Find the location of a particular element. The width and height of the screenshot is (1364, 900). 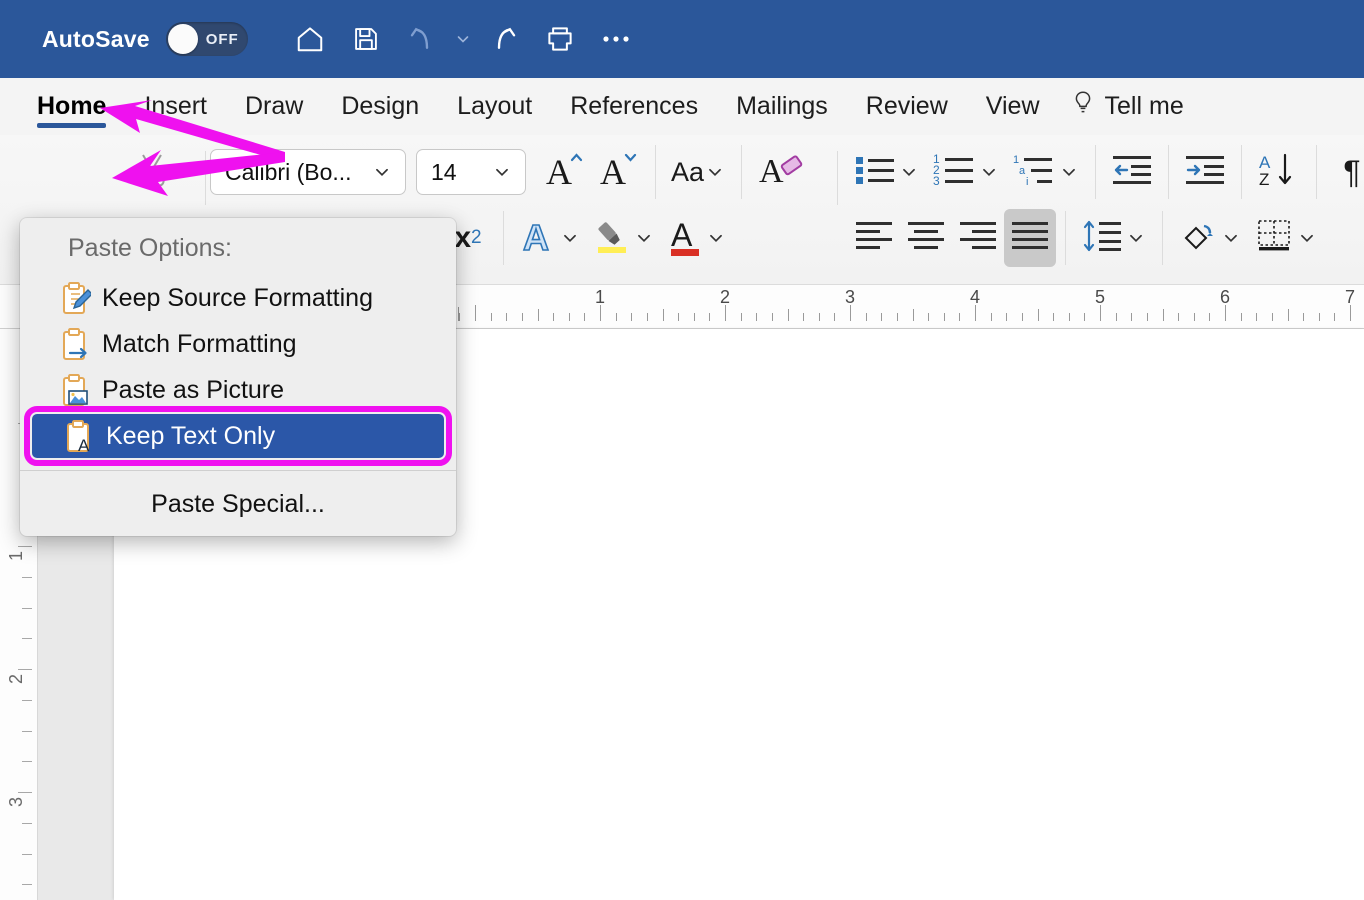

tab-layout: Layout is located at coordinates (494, 106).